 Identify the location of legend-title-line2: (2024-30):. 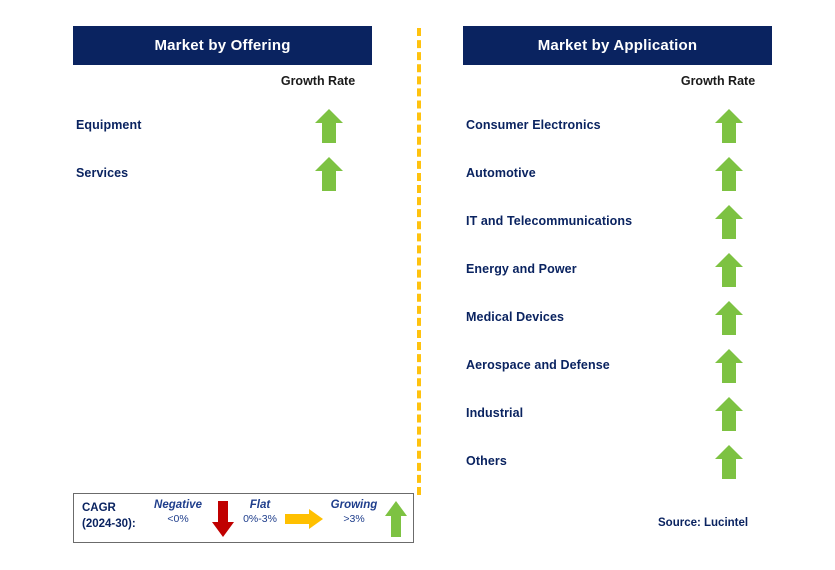
(109, 524).